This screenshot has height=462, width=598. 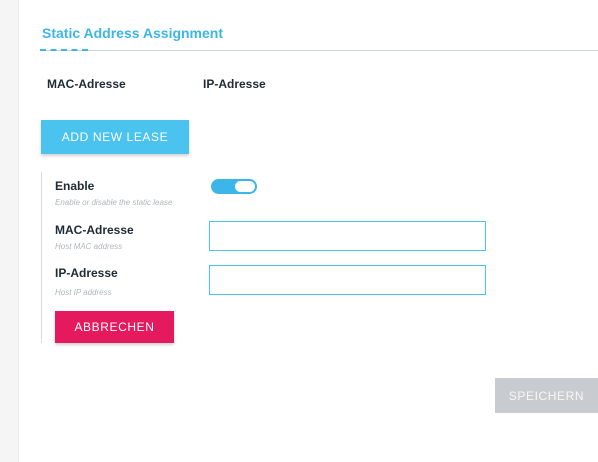 I want to click on toggle-knob, so click(x=245, y=186).